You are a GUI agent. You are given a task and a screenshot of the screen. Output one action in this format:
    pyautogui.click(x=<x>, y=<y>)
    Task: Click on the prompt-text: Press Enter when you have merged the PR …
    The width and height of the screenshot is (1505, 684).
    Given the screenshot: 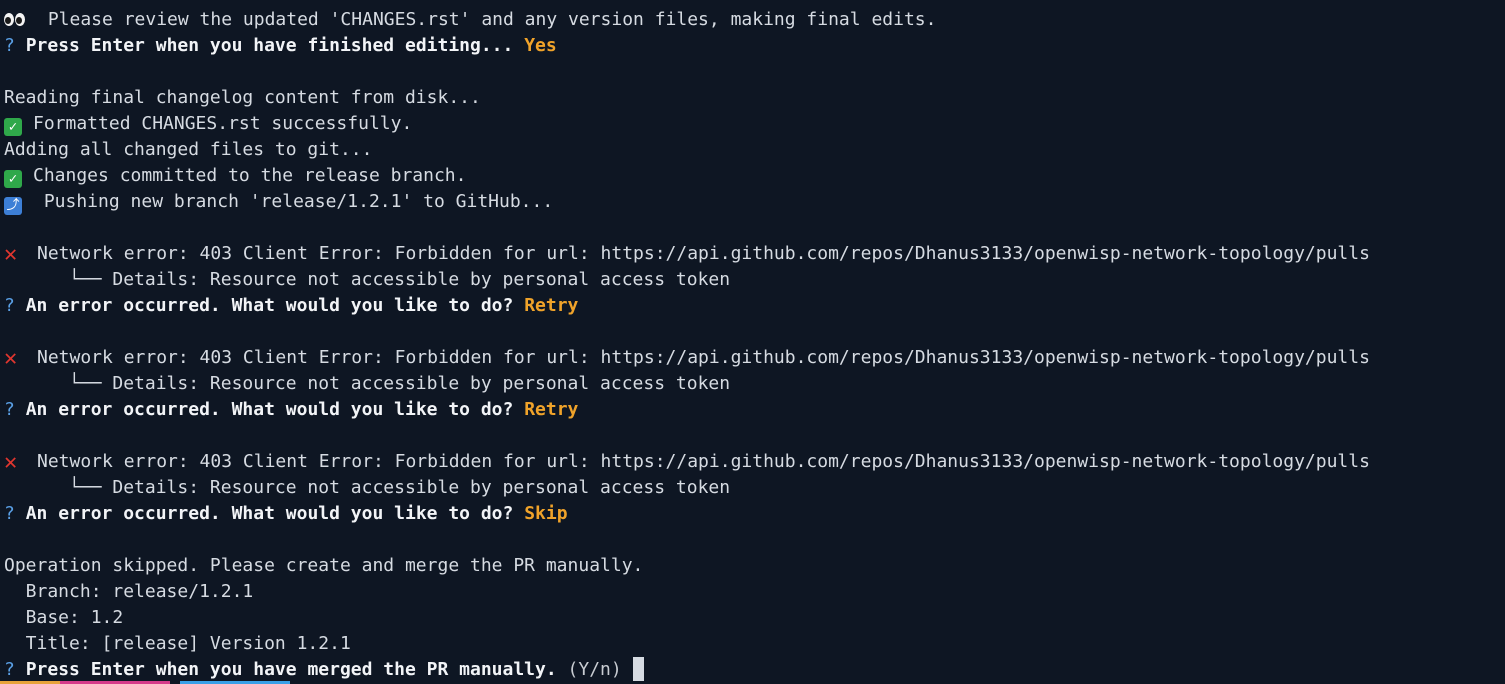 What is the action you would take?
    pyautogui.click(x=291, y=669)
    